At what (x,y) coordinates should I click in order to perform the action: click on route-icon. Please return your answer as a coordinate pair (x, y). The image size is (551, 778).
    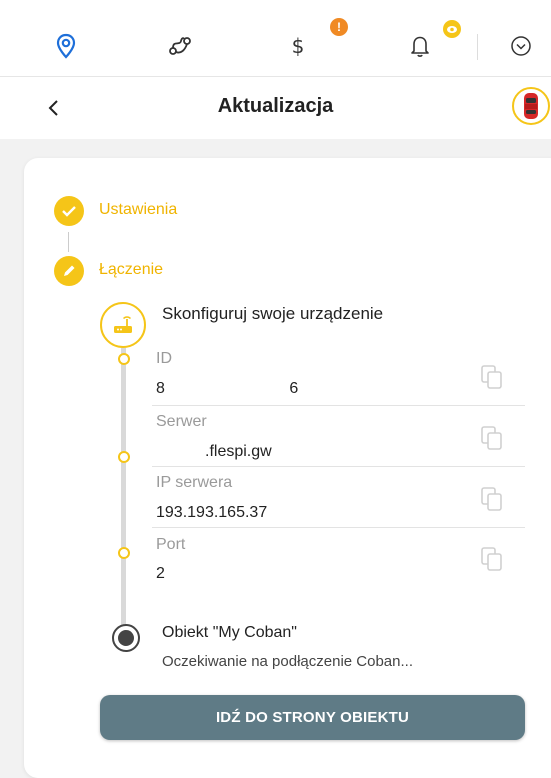
    Looking at the image, I should click on (180, 46).